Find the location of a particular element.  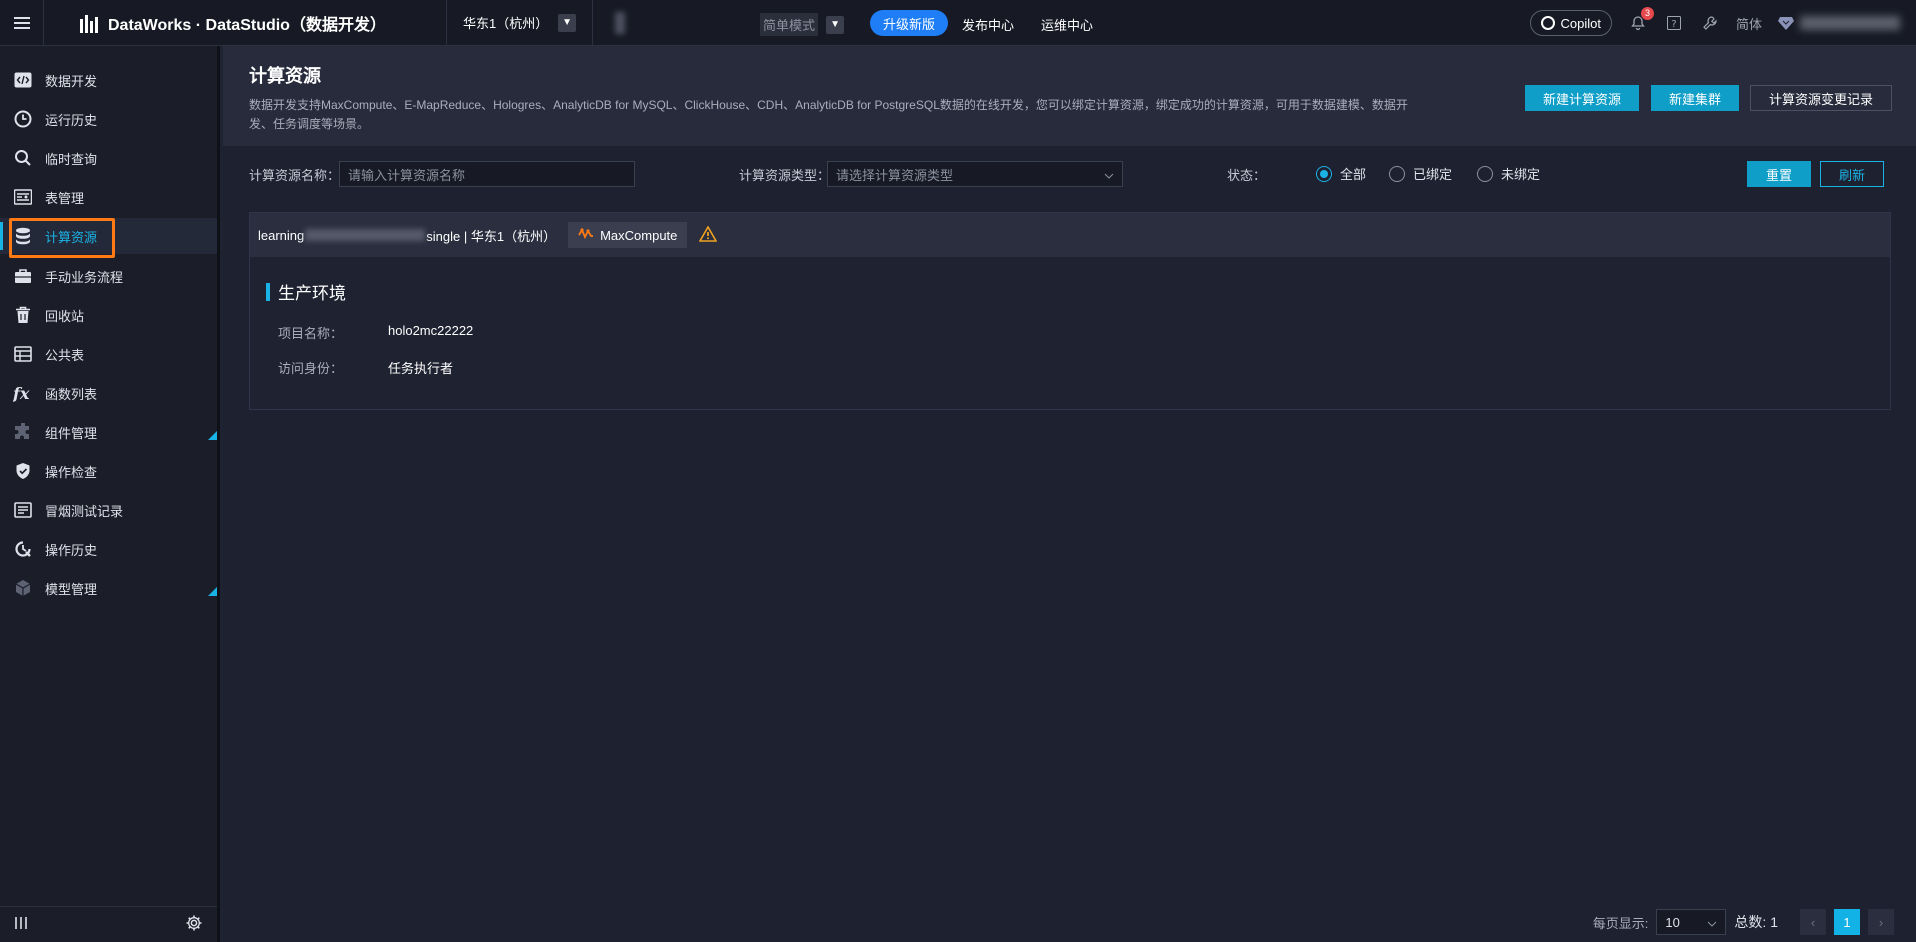

sidebar-item-smoke-test-log: 冒烟测试记录 is located at coordinates (108, 510).